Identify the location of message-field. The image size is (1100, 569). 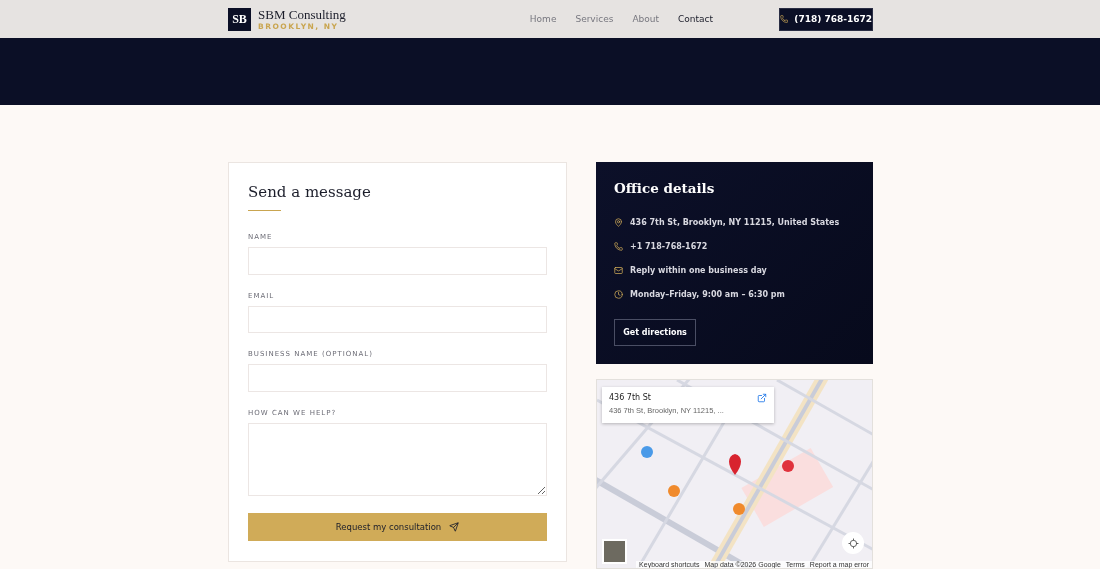
(397, 459).